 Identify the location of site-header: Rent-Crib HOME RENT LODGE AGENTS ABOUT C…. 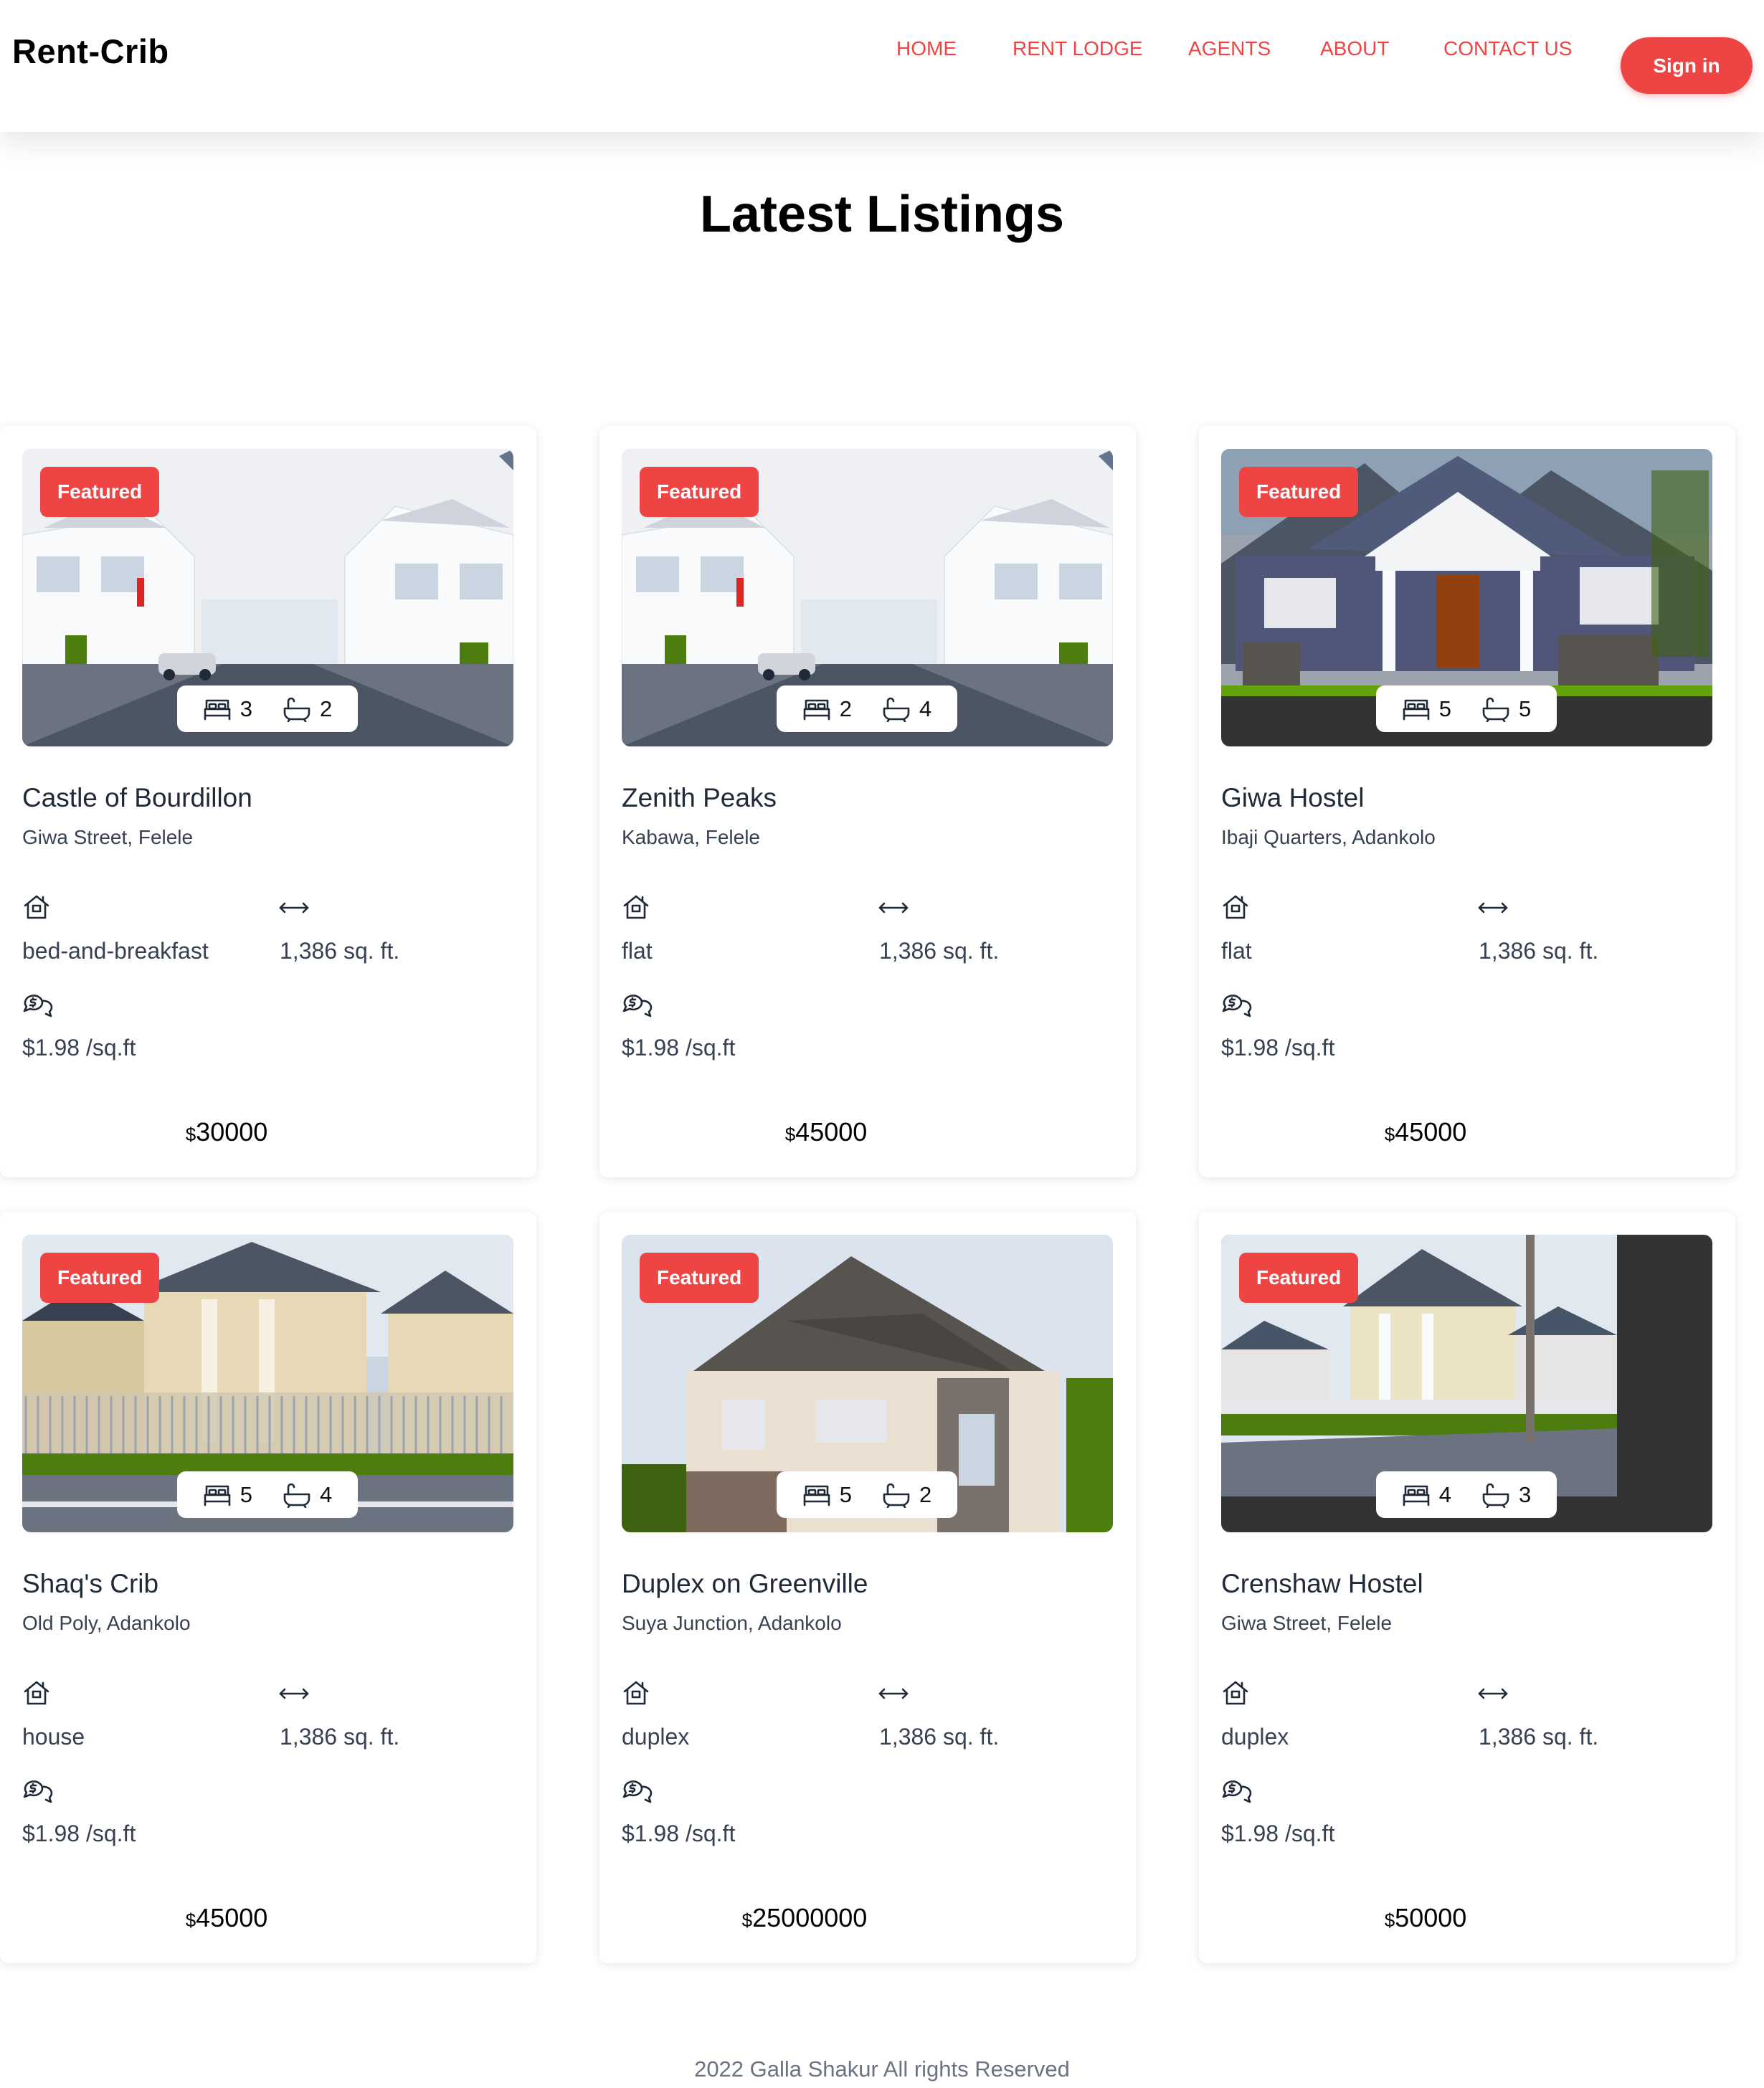
(882, 66).